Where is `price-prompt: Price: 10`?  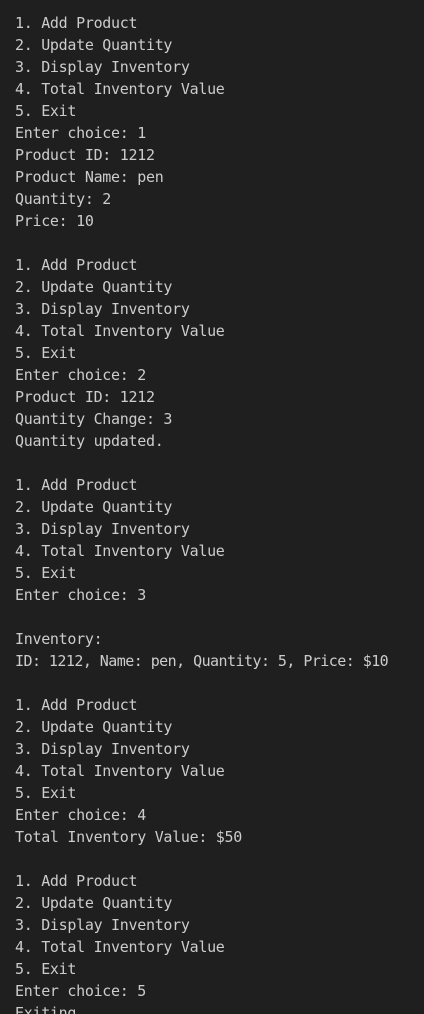
price-prompt: Price: 10 is located at coordinates (54, 221).